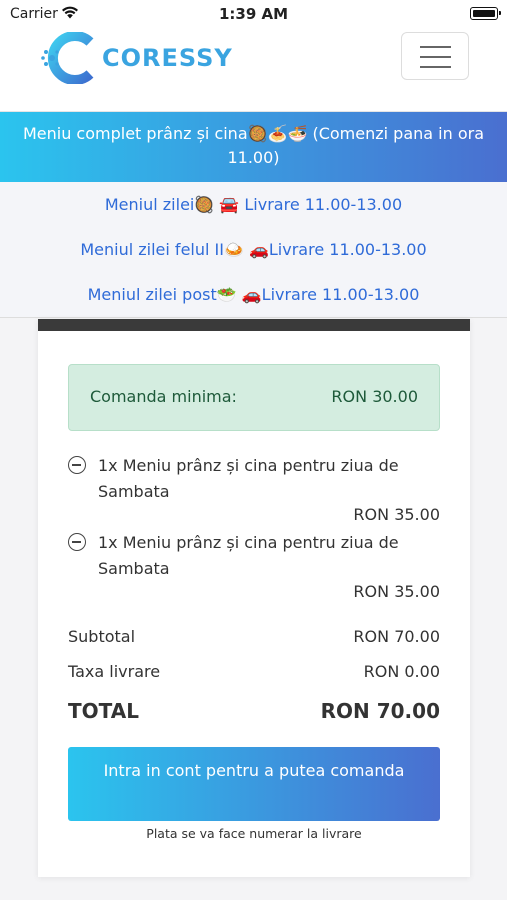  I want to click on delivery-fee-value: RON 0.00, so click(401, 671).